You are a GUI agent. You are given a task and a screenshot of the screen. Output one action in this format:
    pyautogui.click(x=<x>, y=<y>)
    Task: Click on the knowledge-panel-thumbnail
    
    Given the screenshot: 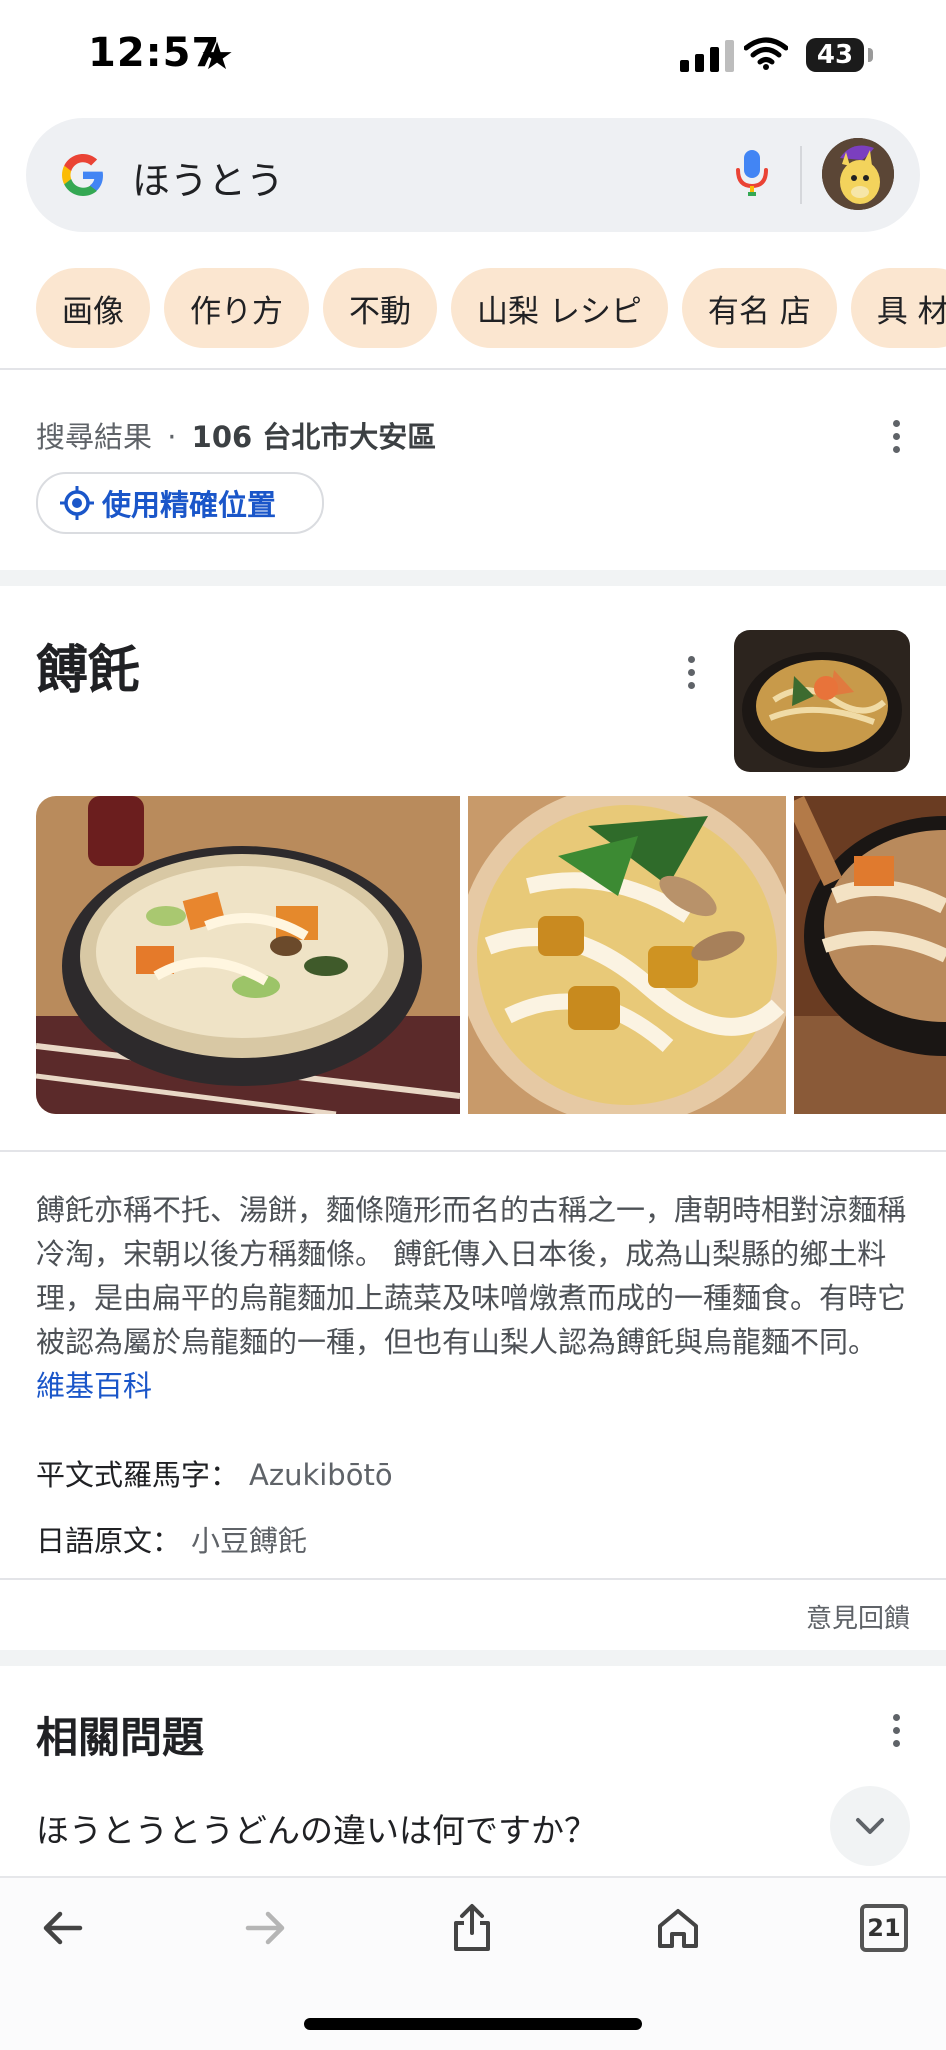 What is the action you would take?
    pyautogui.click(x=822, y=701)
    